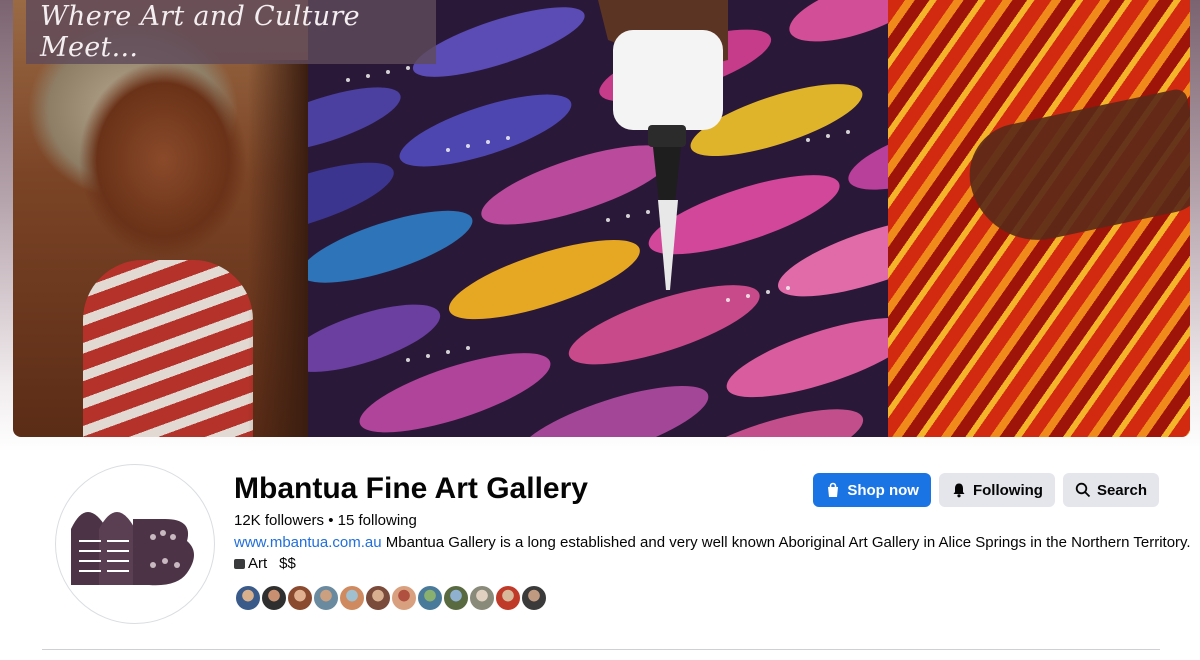 The height and width of the screenshot is (660, 1200). I want to click on shopping-bag-icon, so click(833, 489).